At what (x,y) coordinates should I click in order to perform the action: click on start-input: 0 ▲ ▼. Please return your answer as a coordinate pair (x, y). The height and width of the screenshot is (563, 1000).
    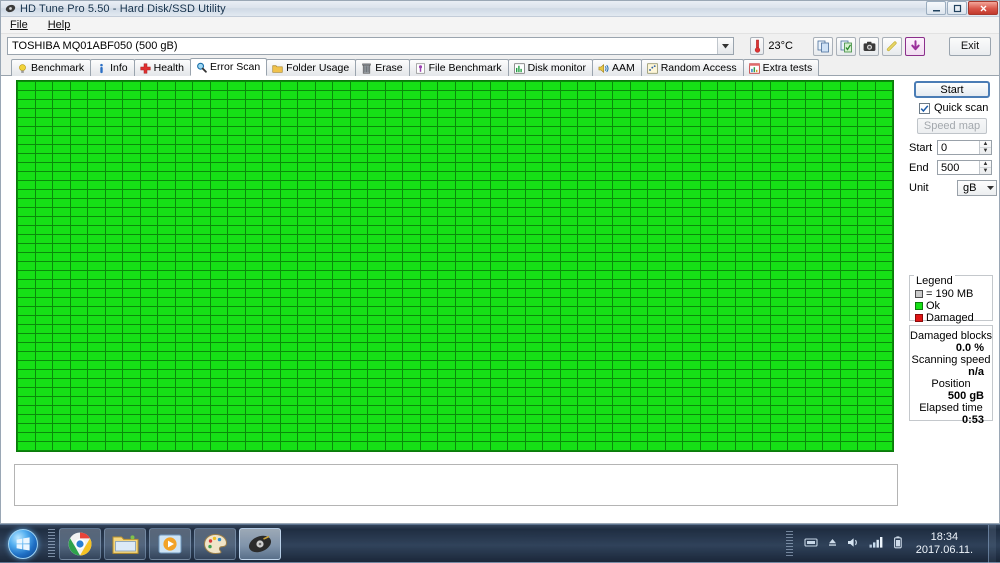
    Looking at the image, I should click on (964, 147).